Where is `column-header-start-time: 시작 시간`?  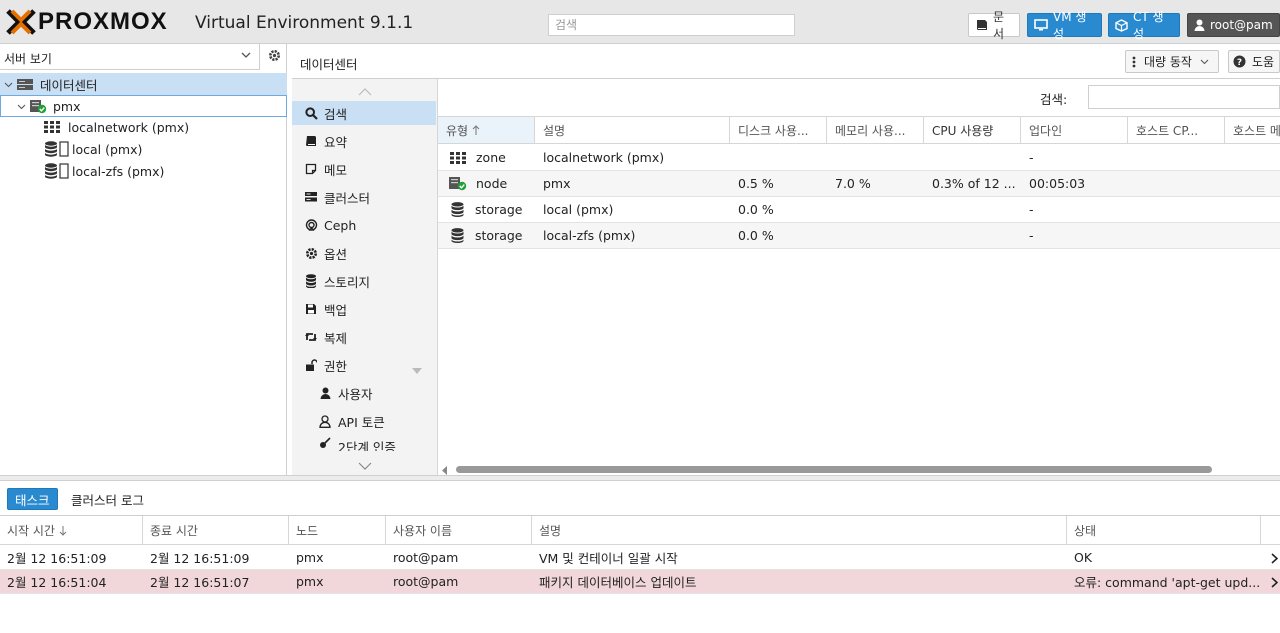
column-header-start-time: 시작 시간 is located at coordinates (71, 530).